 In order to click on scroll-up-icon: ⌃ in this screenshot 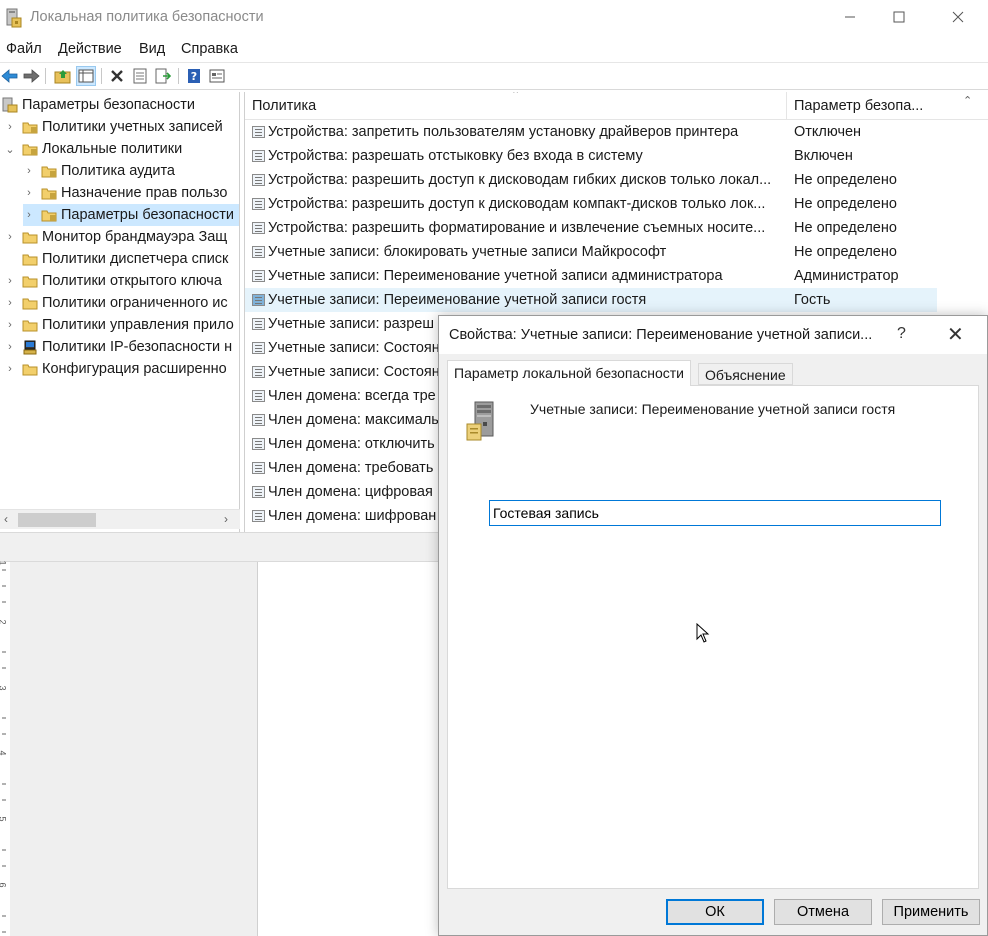, I will do `click(967, 100)`.